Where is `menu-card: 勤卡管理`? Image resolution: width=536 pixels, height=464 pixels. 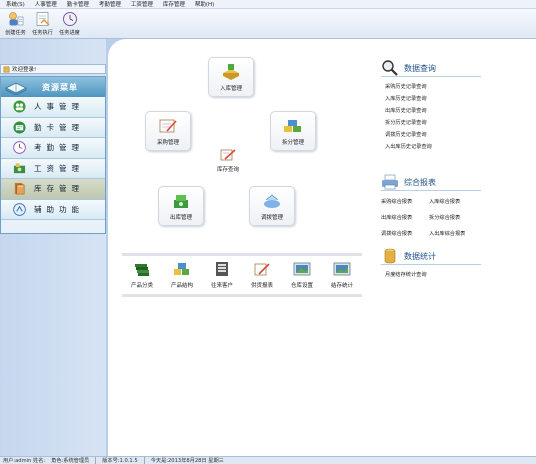
menu-card: 勤卡管理 is located at coordinates (78, 4).